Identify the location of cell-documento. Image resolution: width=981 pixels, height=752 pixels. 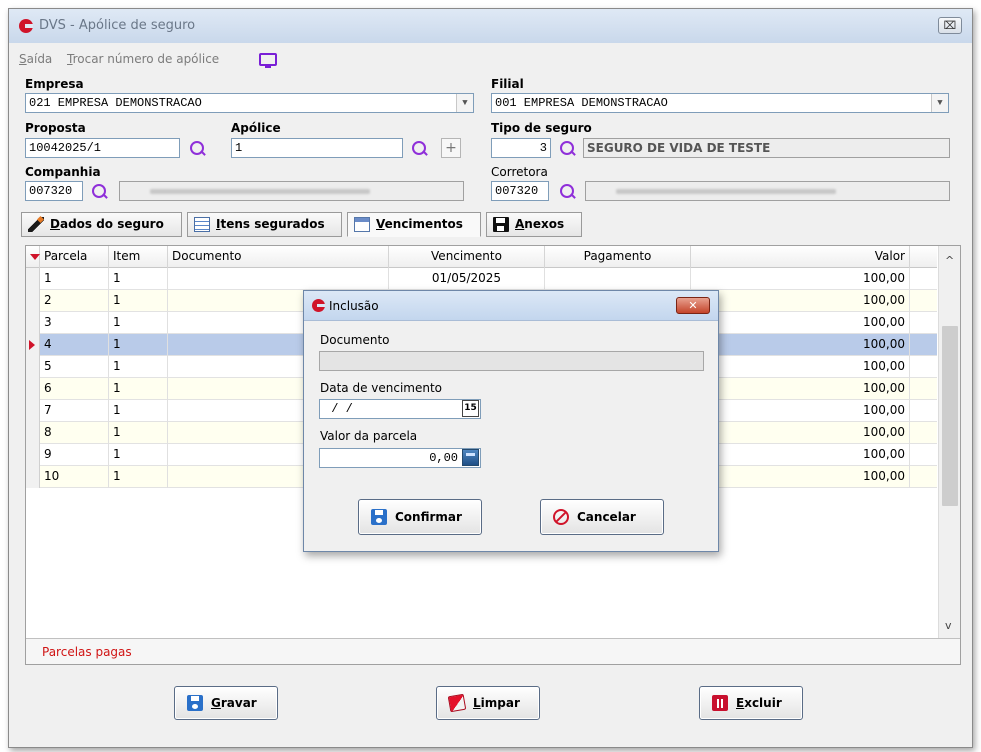
(278, 279).